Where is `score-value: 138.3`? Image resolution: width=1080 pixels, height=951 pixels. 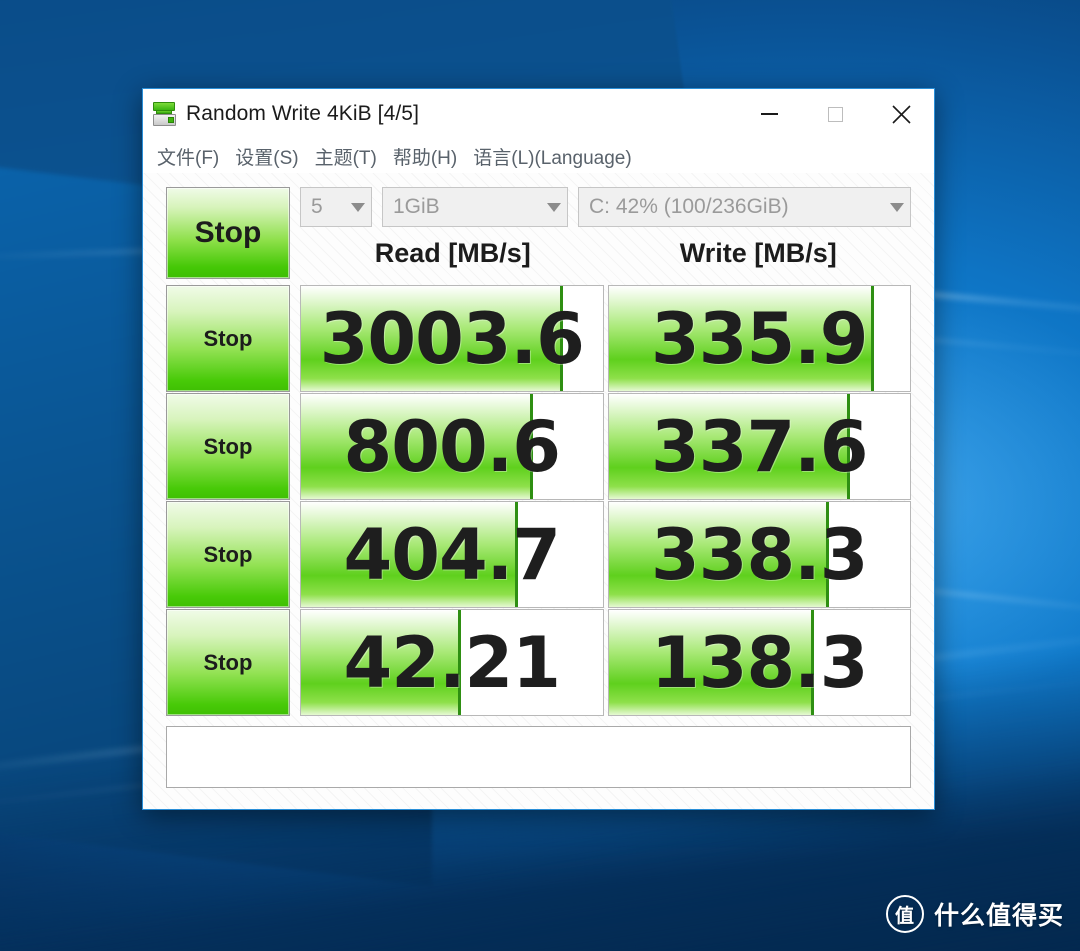 score-value: 138.3 is located at coordinates (759, 662).